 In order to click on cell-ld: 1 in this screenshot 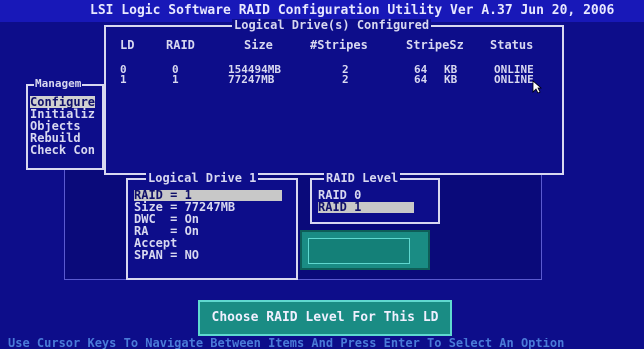, I will do `click(123, 79)`.